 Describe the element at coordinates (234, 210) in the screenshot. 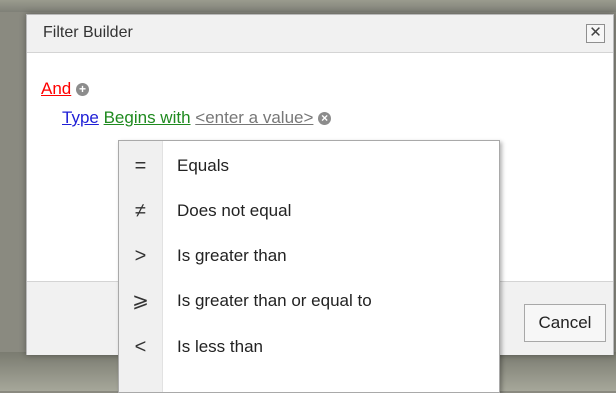

I see `menu-item-label: Does not equal` at that location.